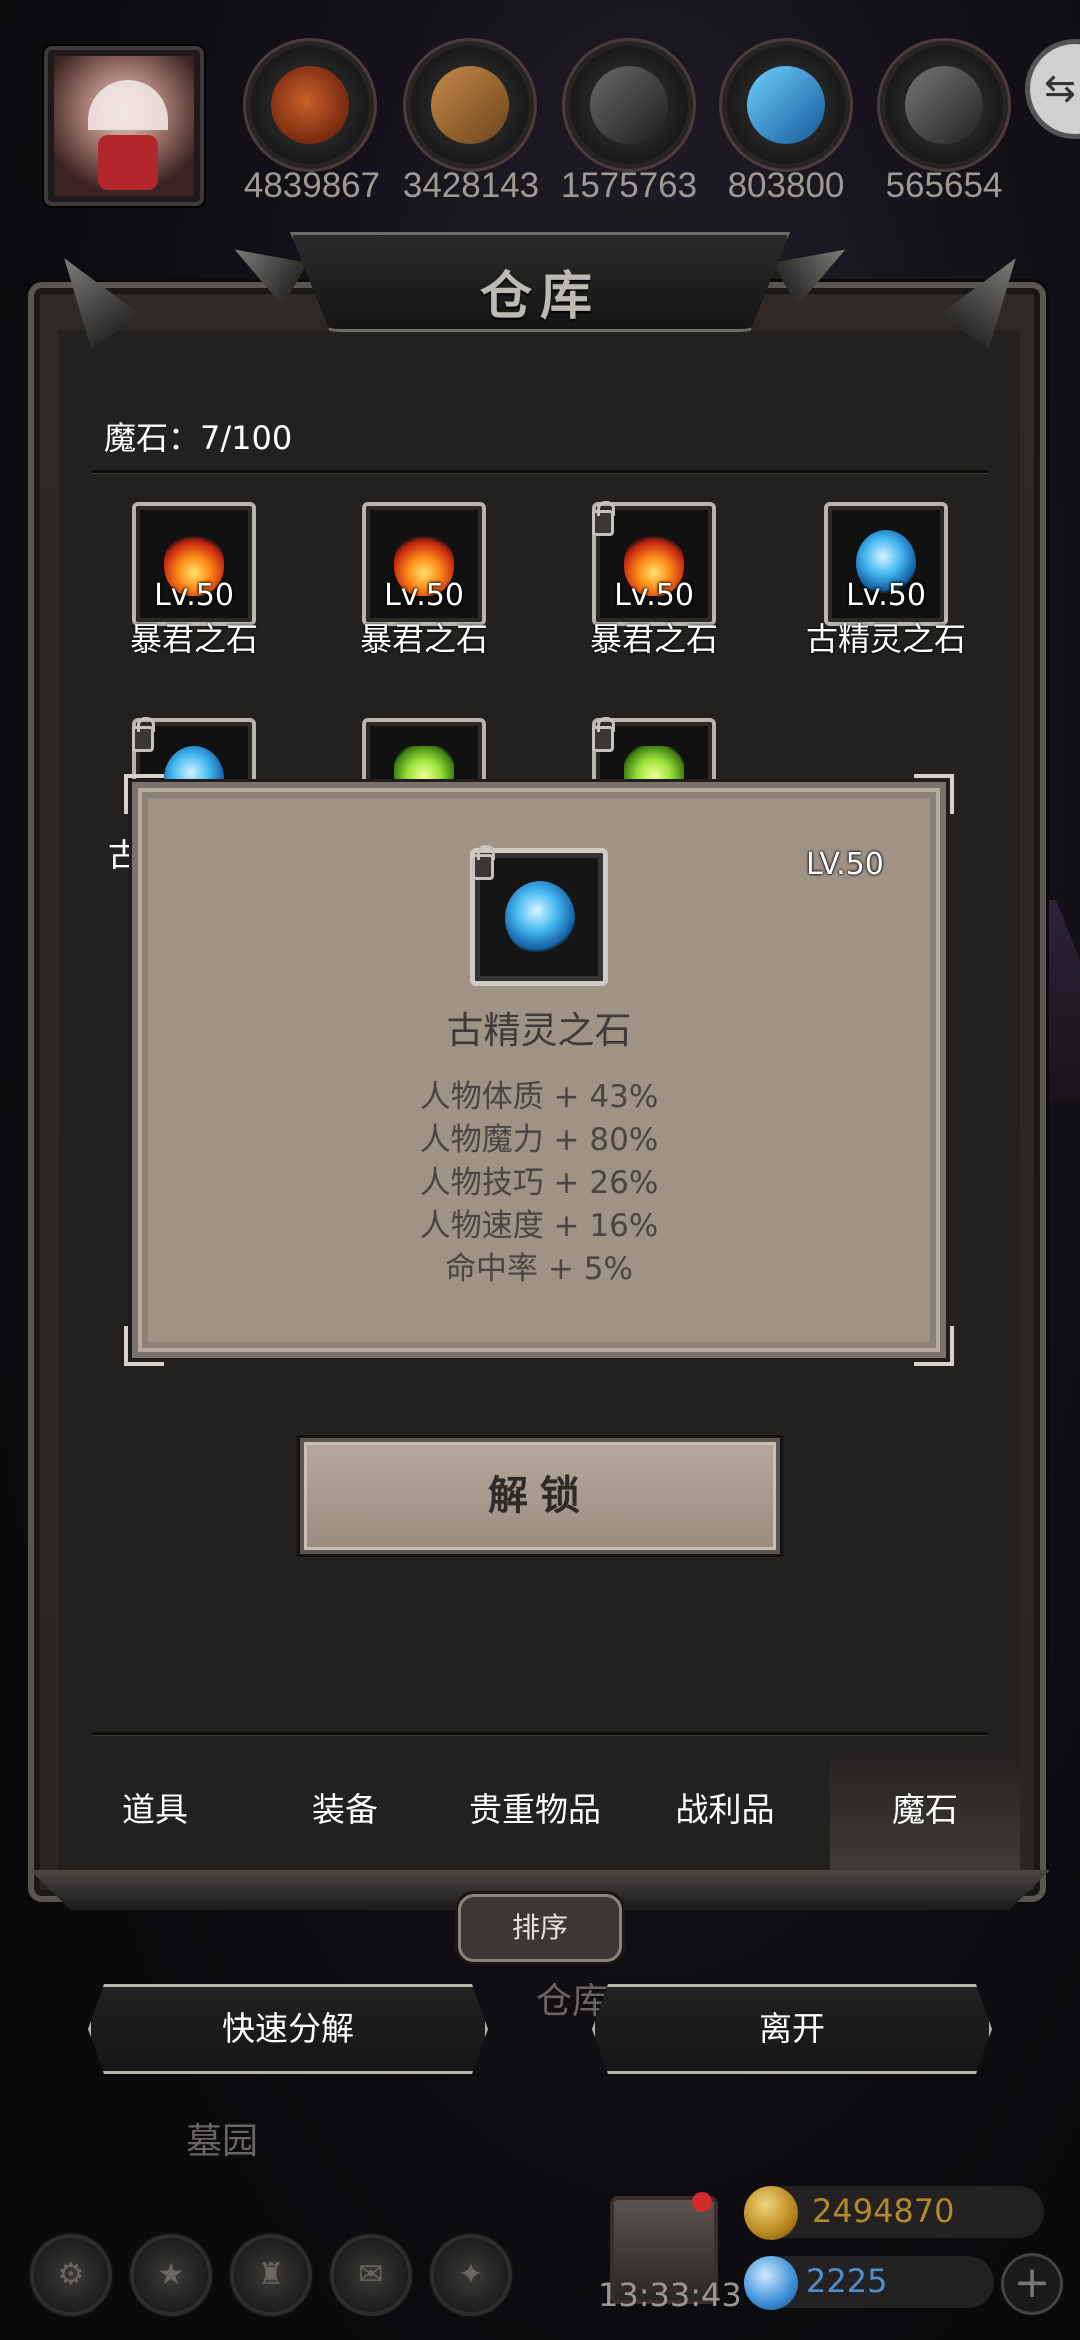 This screenshot has width=1080, height=2340. What do you see at coordinates (539, 1269) in the screenshot?
I see `stat-line: 命中率 + 5%` at bounding box center [539, 1269].